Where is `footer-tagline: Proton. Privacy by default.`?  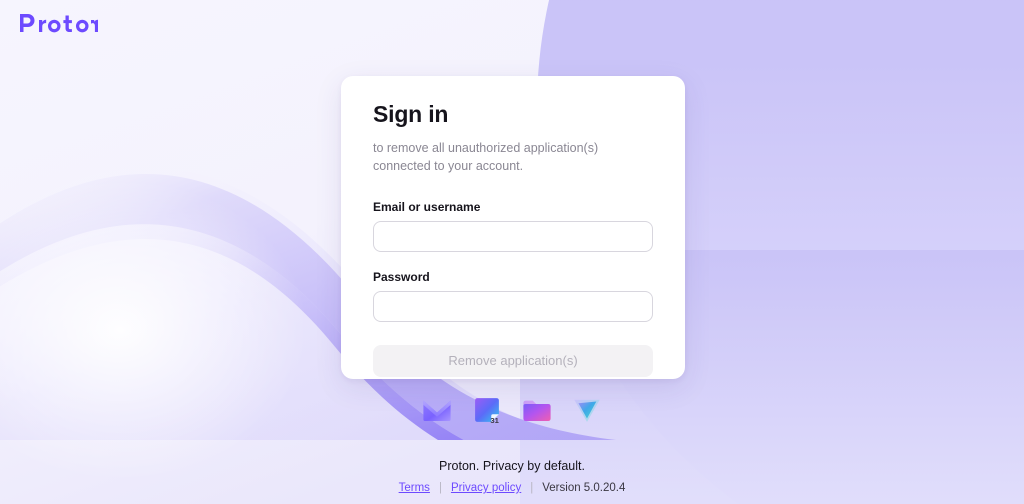
footer-tagline: Proton. Privacy by default. is located at coordinates (512, 466).